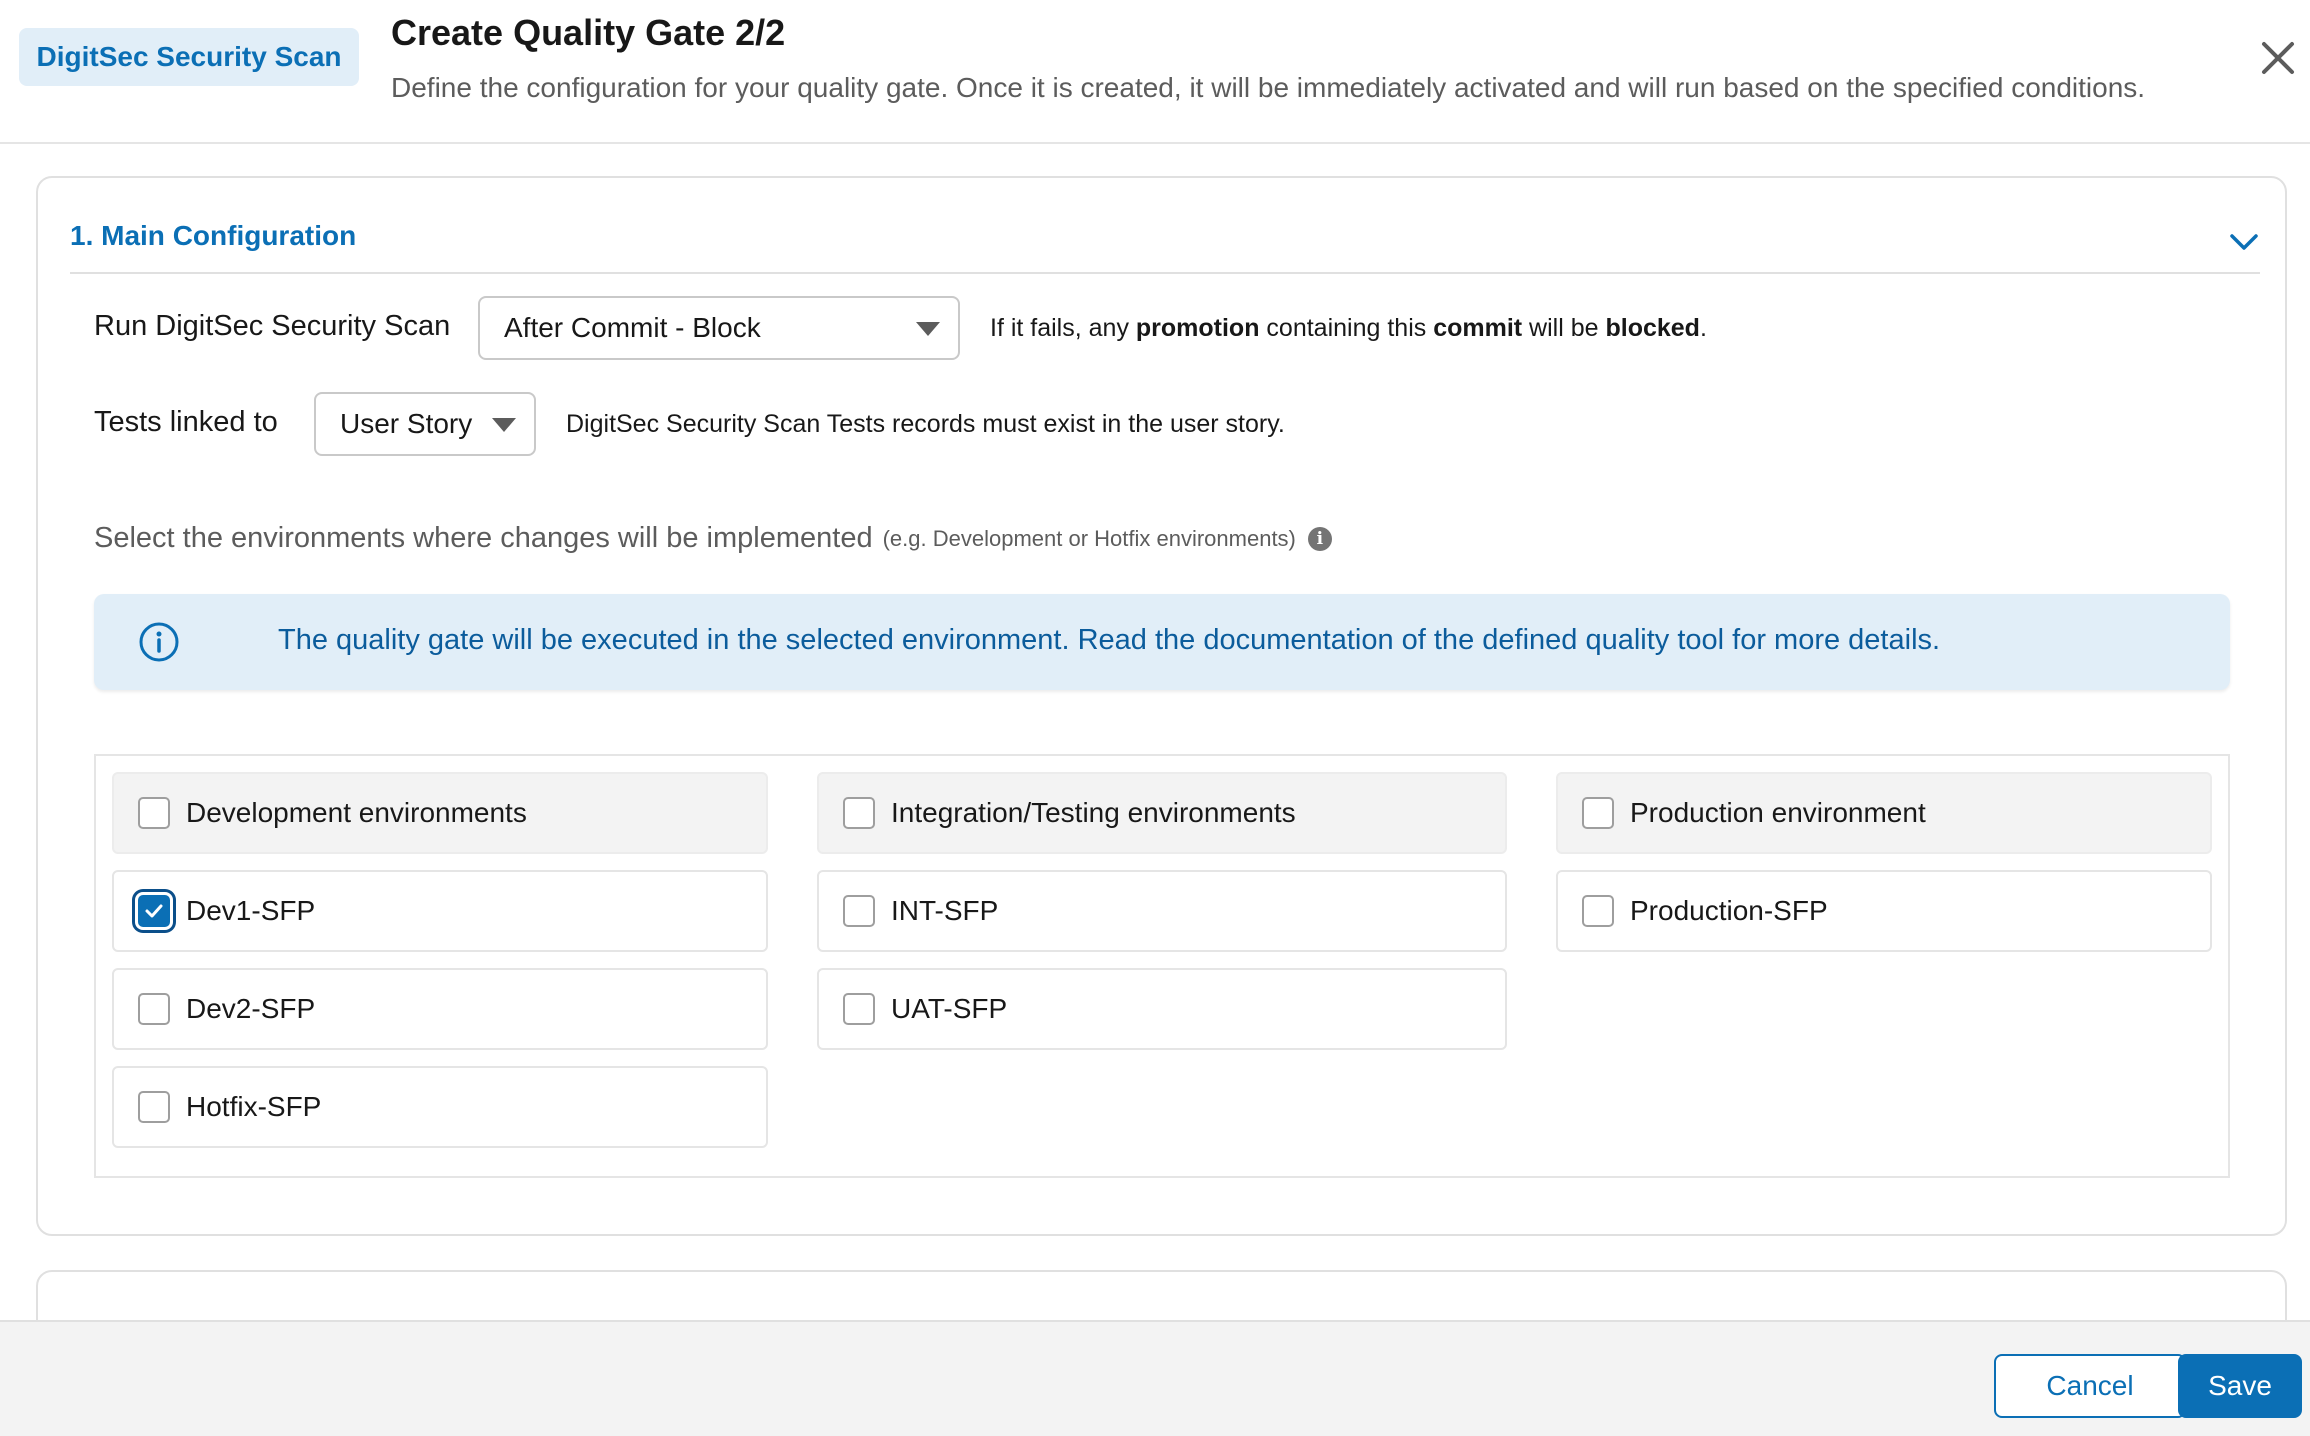 Image resolution: width=2310 pixels, height=1436 pixels. What do you see at coordinates (2090, 1386) in the screenshot?
I see `cancel-button: Cancel` at bounding box center [2090, 1386].